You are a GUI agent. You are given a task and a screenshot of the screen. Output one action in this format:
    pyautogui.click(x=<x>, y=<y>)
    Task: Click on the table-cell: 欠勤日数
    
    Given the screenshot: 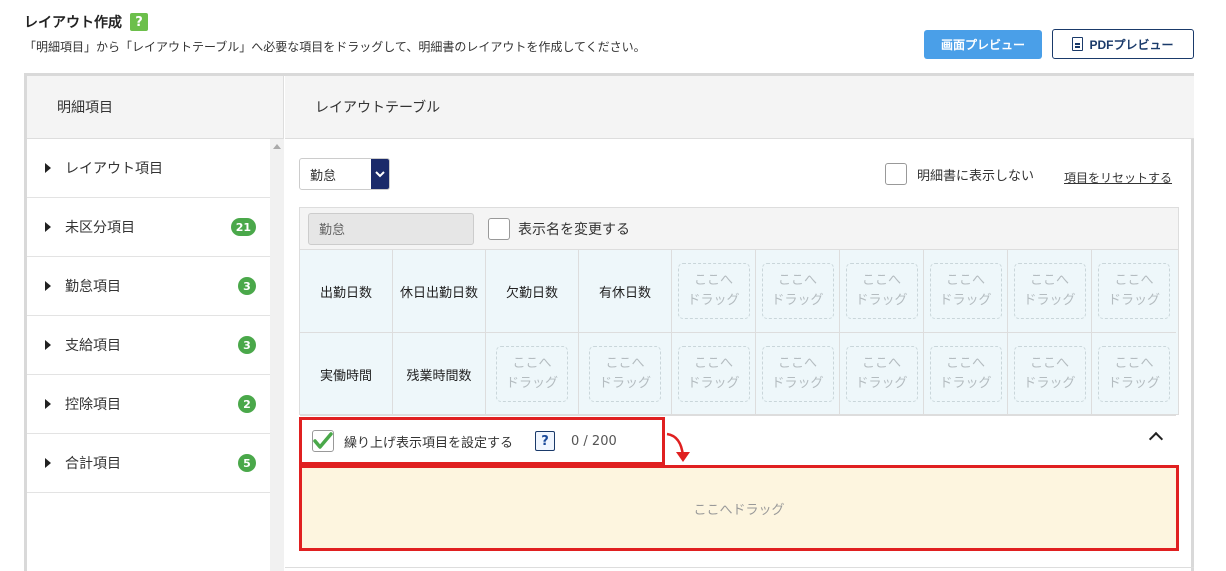 What is the action you would take?
    pyautogui.click(x=532, y=291)
    